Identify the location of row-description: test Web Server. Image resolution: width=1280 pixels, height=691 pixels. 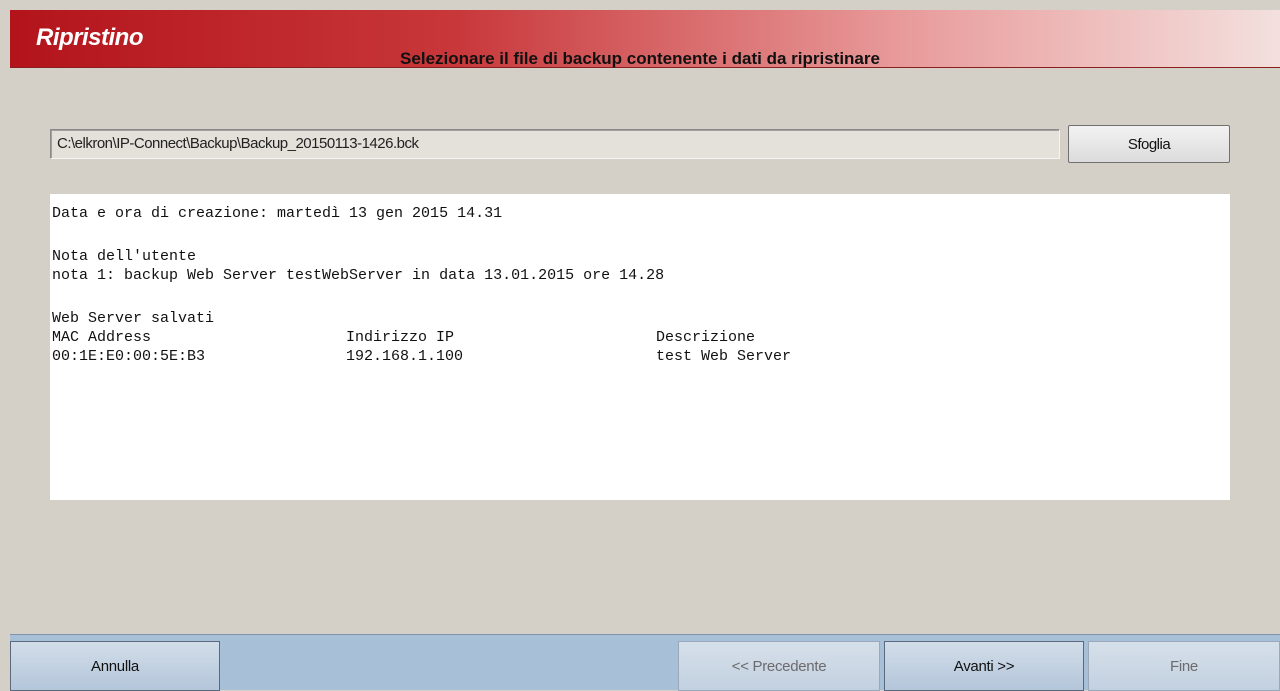
(724, 356).